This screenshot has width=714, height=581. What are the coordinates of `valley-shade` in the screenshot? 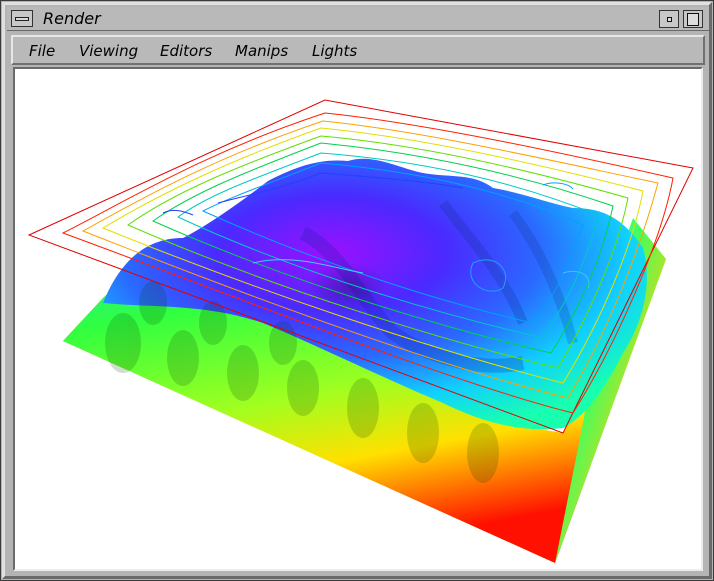 It's located at (348, 288).